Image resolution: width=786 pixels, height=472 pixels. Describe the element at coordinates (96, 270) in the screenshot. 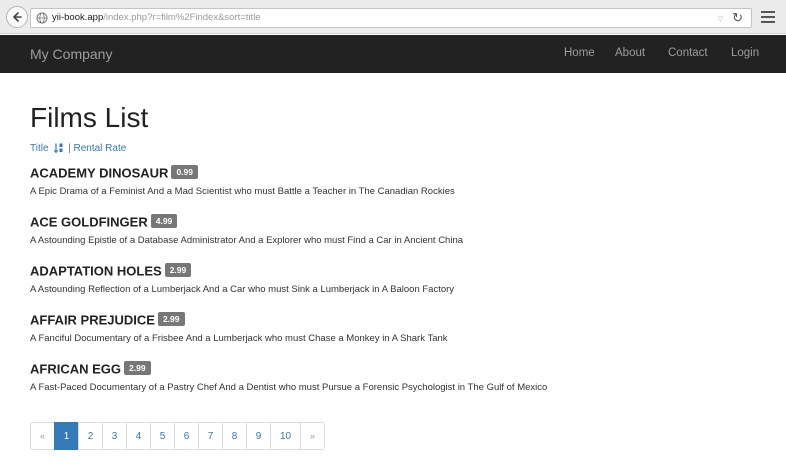

I see `film-title: ADAPTATION HOLES` at that location.